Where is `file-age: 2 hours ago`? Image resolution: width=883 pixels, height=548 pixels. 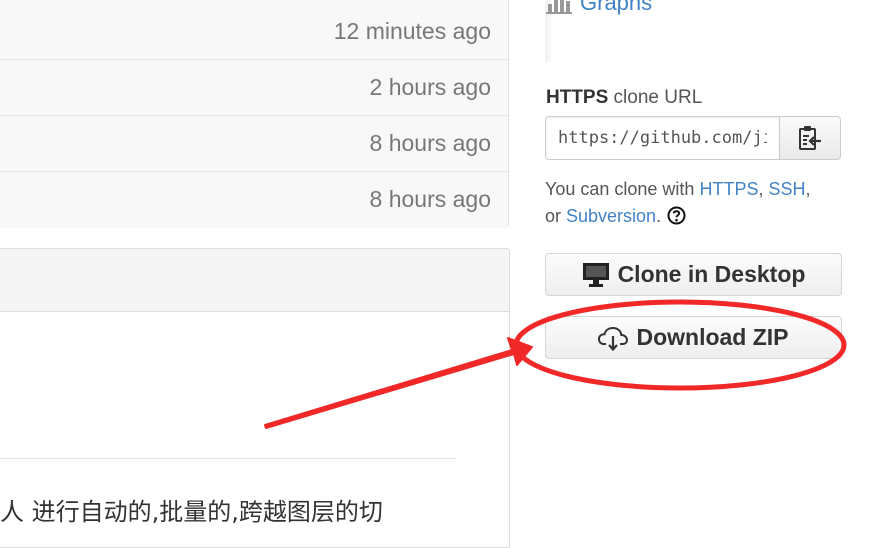
file-age: 2 hours ago is located at coordinates (430, 87).